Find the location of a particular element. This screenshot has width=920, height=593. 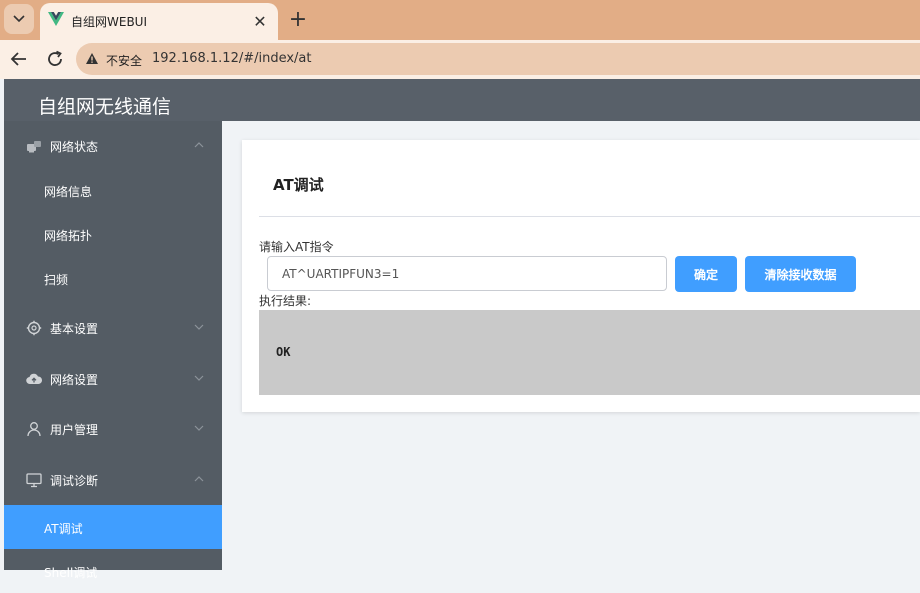

menu-group-network-settings: 网络设置 is located at coordinates (113, 379).